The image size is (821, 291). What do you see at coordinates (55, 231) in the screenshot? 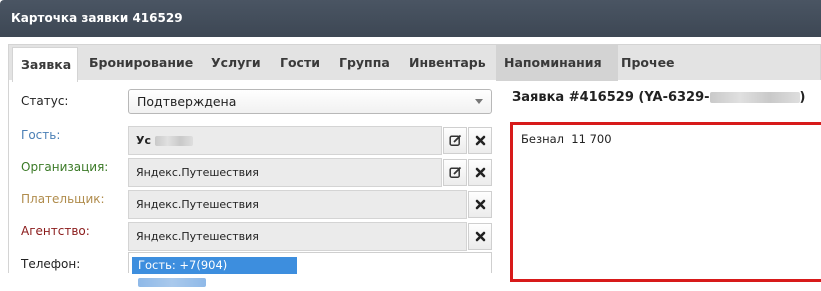
I see `agency-label: Агентство:` at bounding box center [55, 231].